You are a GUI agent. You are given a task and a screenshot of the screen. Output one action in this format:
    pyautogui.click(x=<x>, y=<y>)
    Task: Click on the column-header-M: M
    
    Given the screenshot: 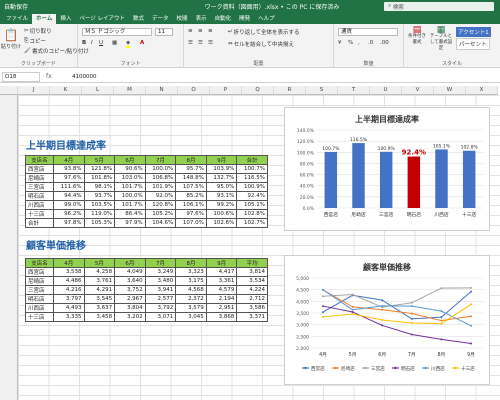 What is the action you would take?
    pyautogui.click(x=130, y=90)
    